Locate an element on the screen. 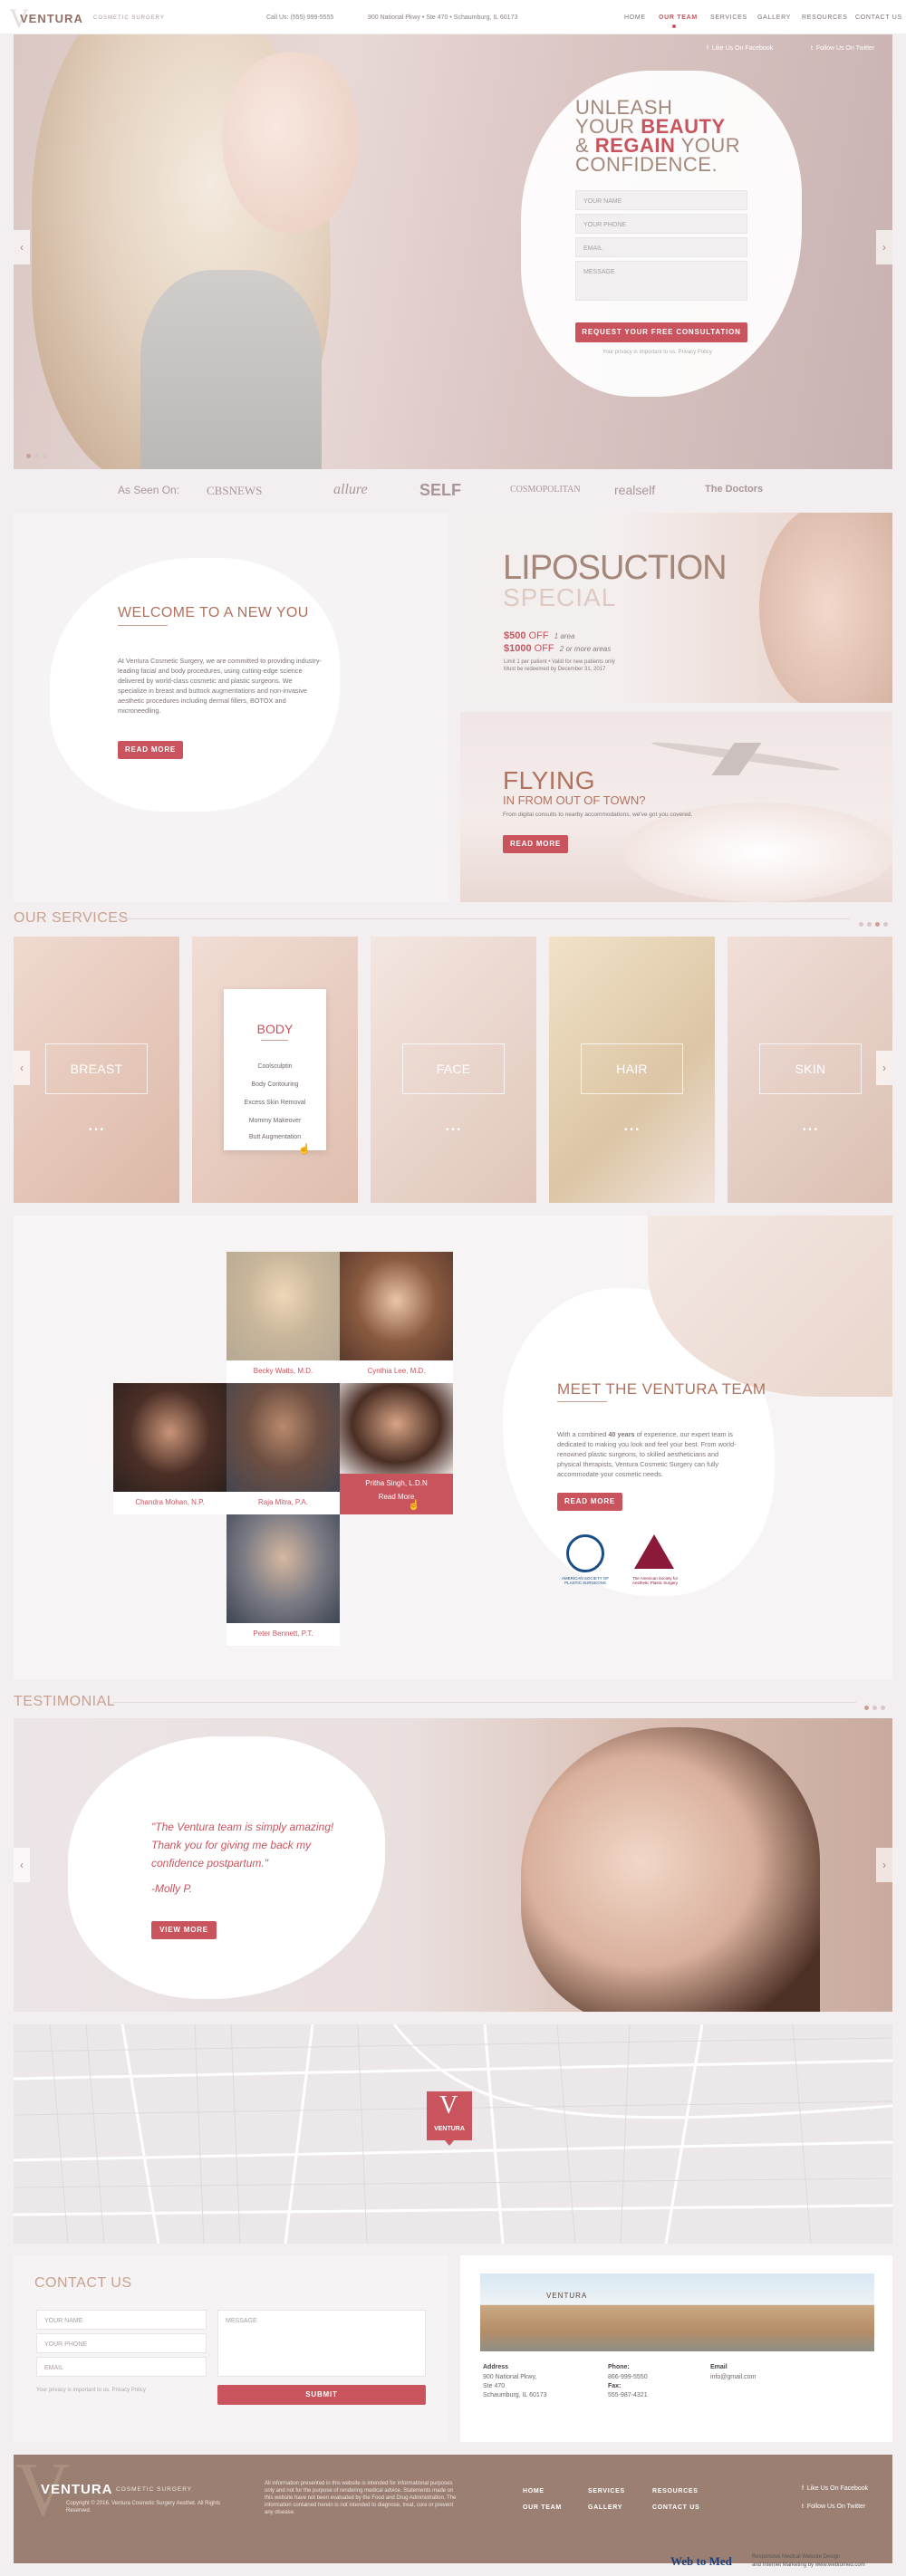 This screenshot has height=2576, width=906. header-phone: Call Us: (555) 999-5555 is located at coordinates (300, 17).